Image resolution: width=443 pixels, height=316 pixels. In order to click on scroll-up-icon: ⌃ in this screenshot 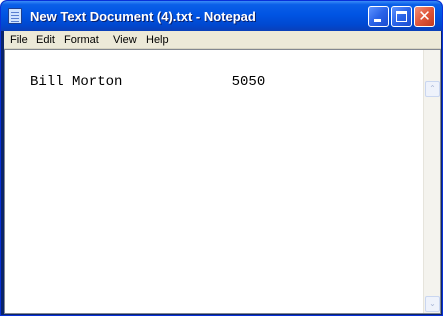, I will do `click(432, 89)`.